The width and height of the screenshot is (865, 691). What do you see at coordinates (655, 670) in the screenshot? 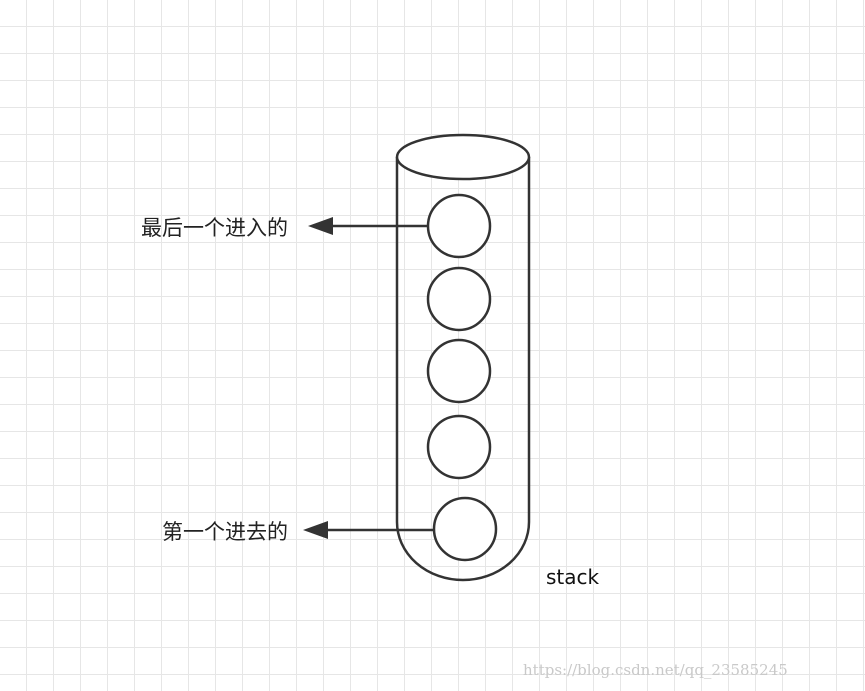
I see `watermark: https://blog.csdn.net/qq_23585245` at bounding box center [655, 670].